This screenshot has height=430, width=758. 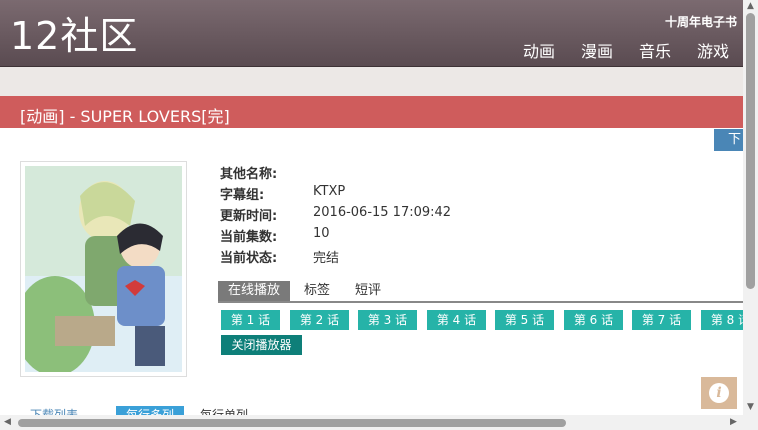 I want to click on title-bar: [动画] - SUPER LOVERS[完], so click(x=371, y=112).